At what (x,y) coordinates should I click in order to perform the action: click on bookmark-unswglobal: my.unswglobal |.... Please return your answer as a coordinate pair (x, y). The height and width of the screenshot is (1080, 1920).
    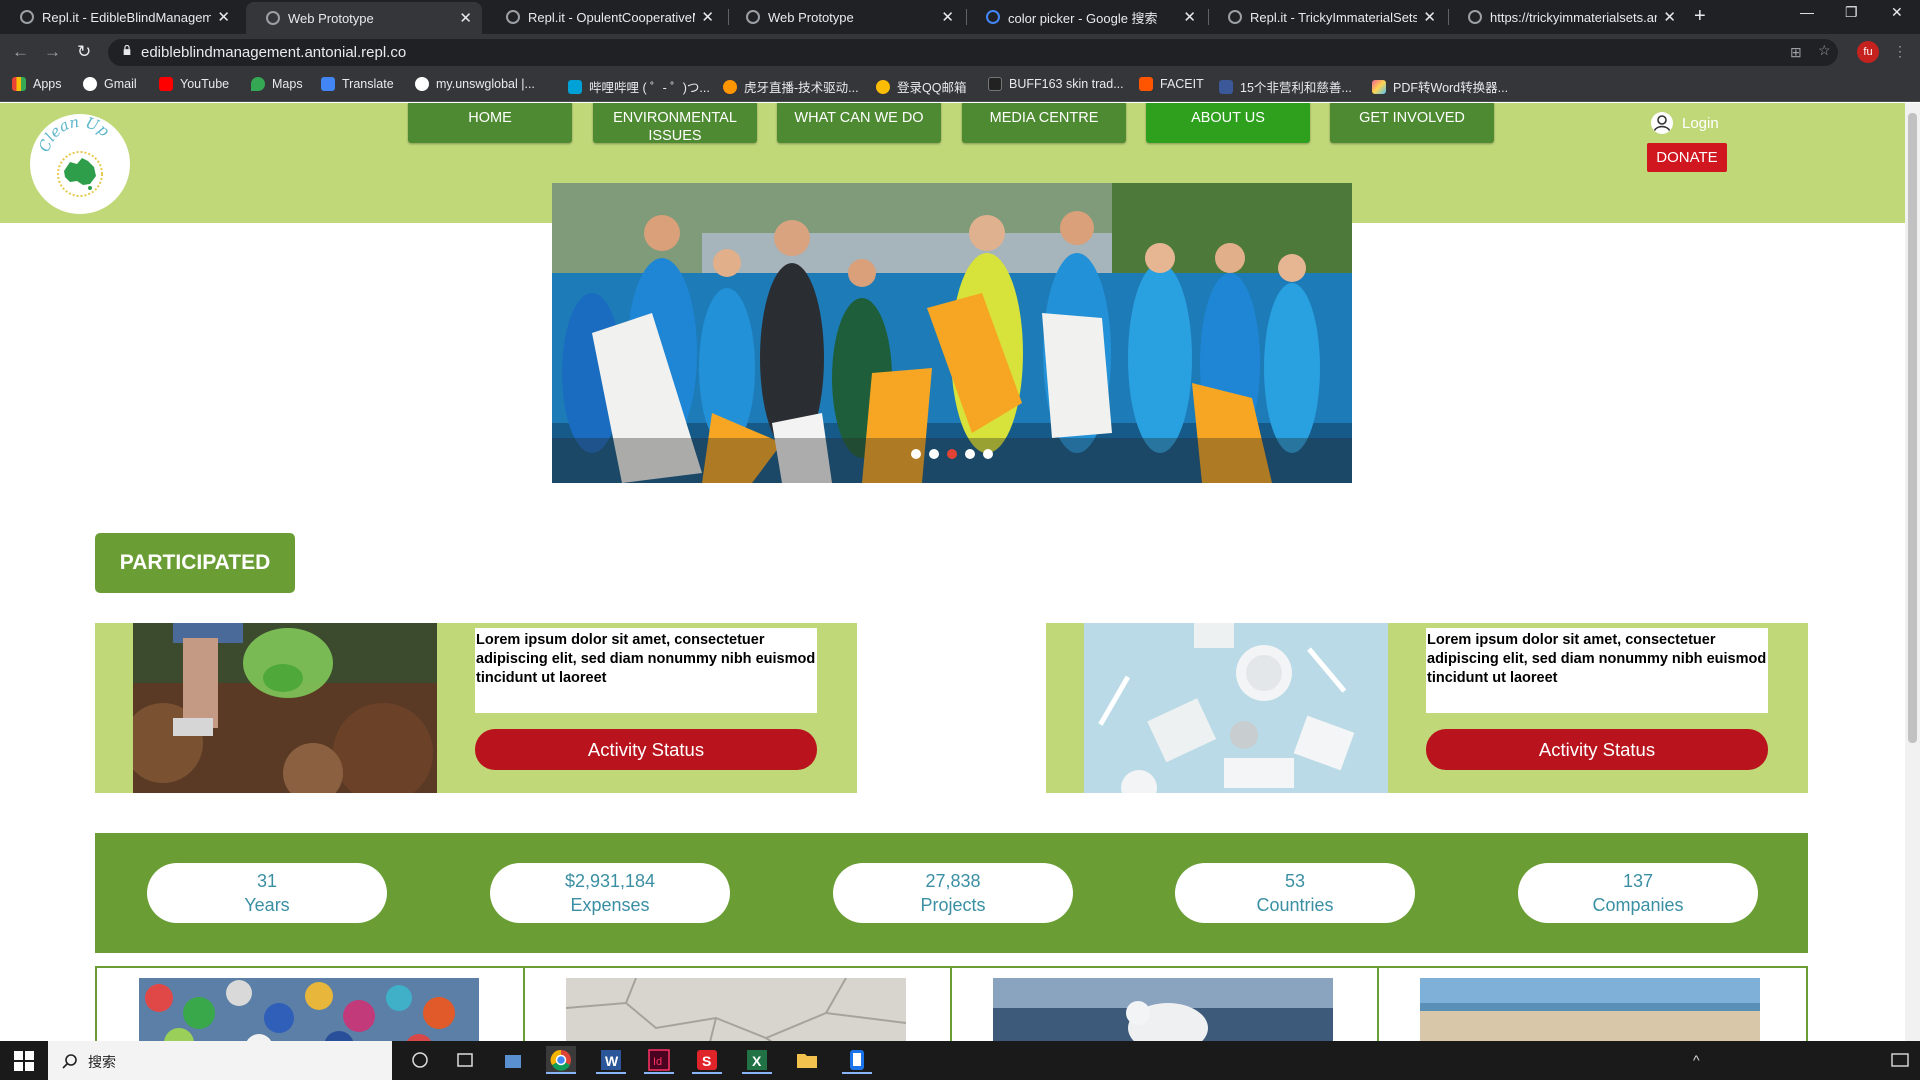
    Looking at the image, I should click on (475, 84).